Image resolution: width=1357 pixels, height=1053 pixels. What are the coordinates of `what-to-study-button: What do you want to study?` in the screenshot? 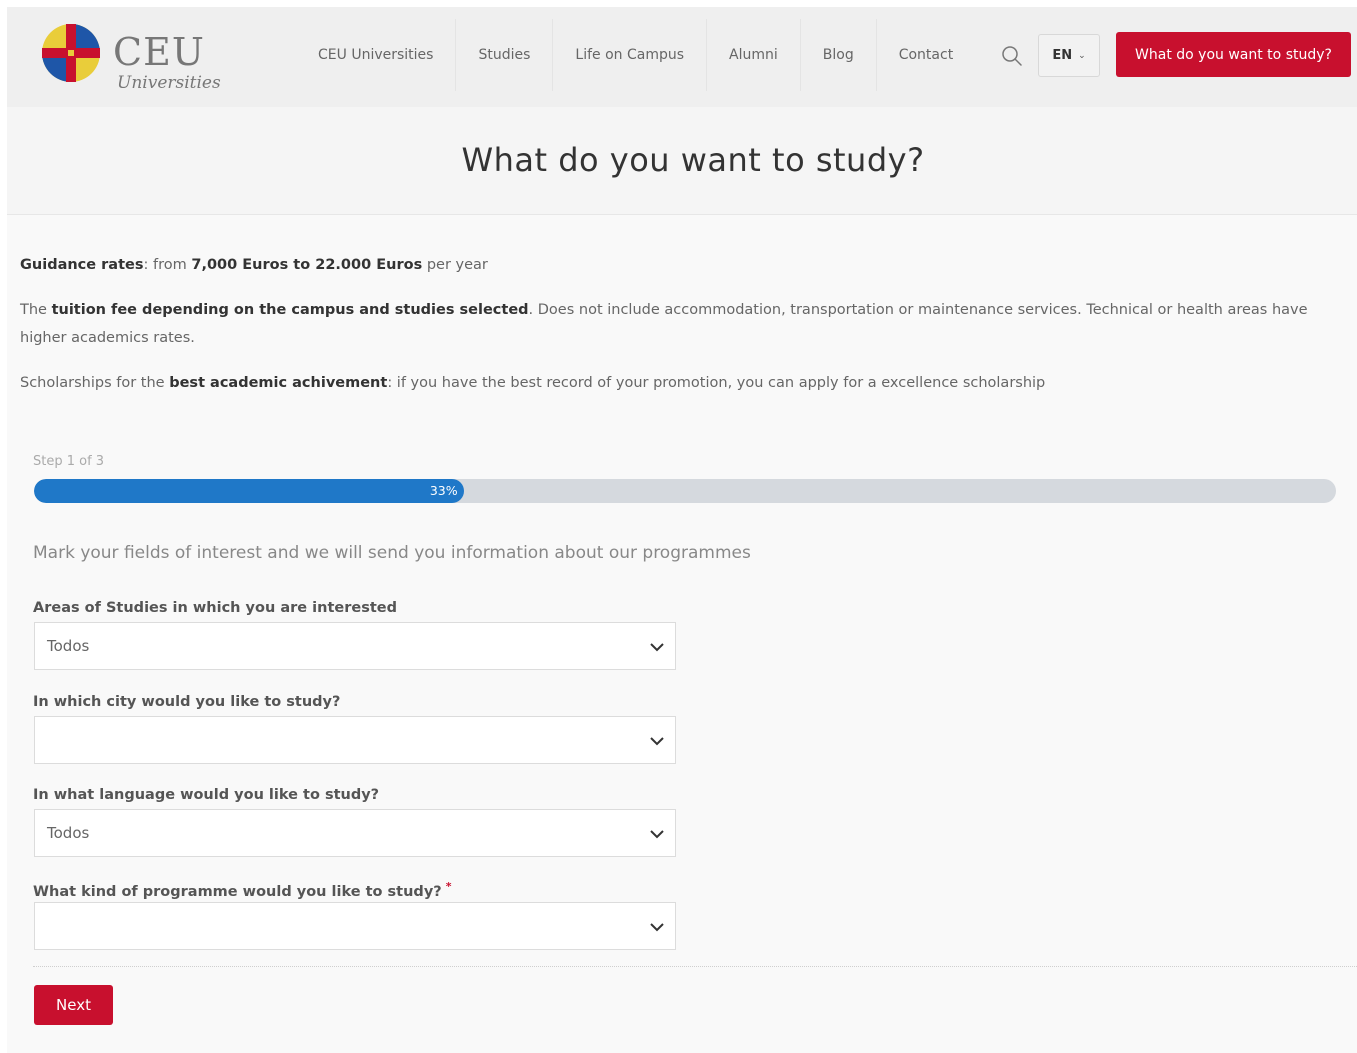 It's located at (1233, 54).